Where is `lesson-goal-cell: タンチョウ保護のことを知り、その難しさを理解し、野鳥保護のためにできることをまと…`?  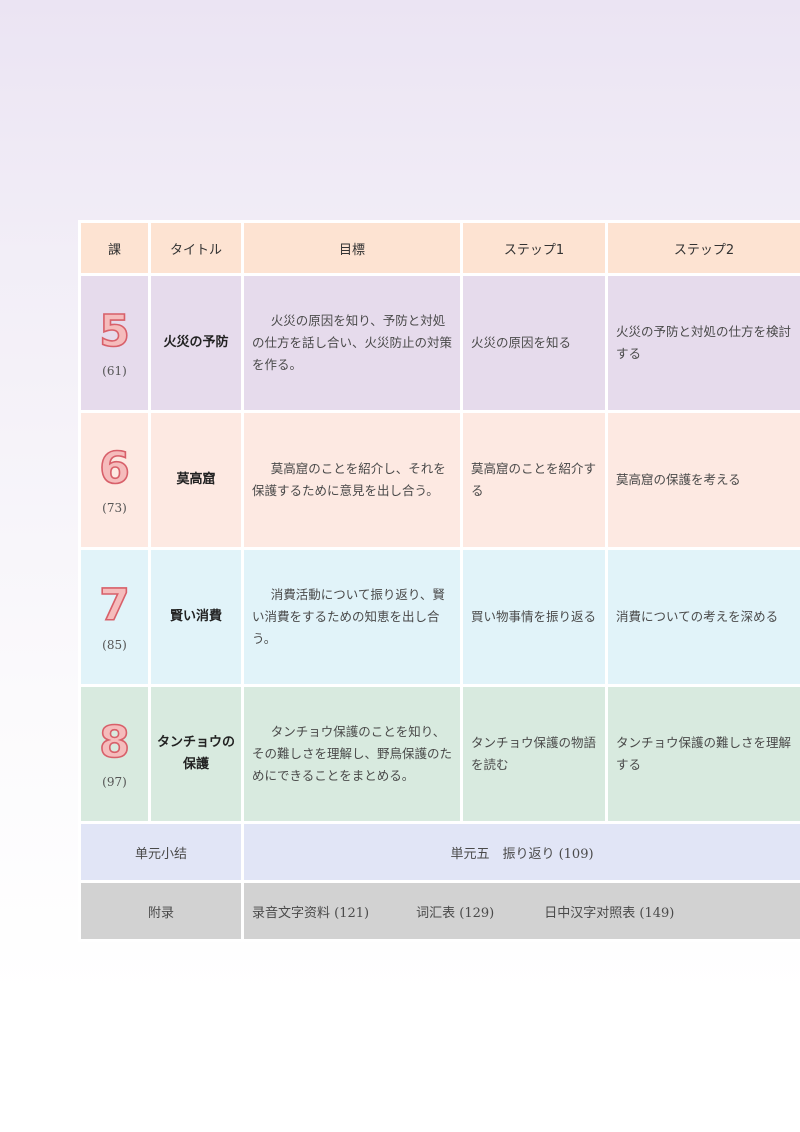 lesson-goal-cell: タンチョウ保護のことを知り、その難しさを理解し、野鳥保護のためにできることをまと… is located at coordinates (352, 754).